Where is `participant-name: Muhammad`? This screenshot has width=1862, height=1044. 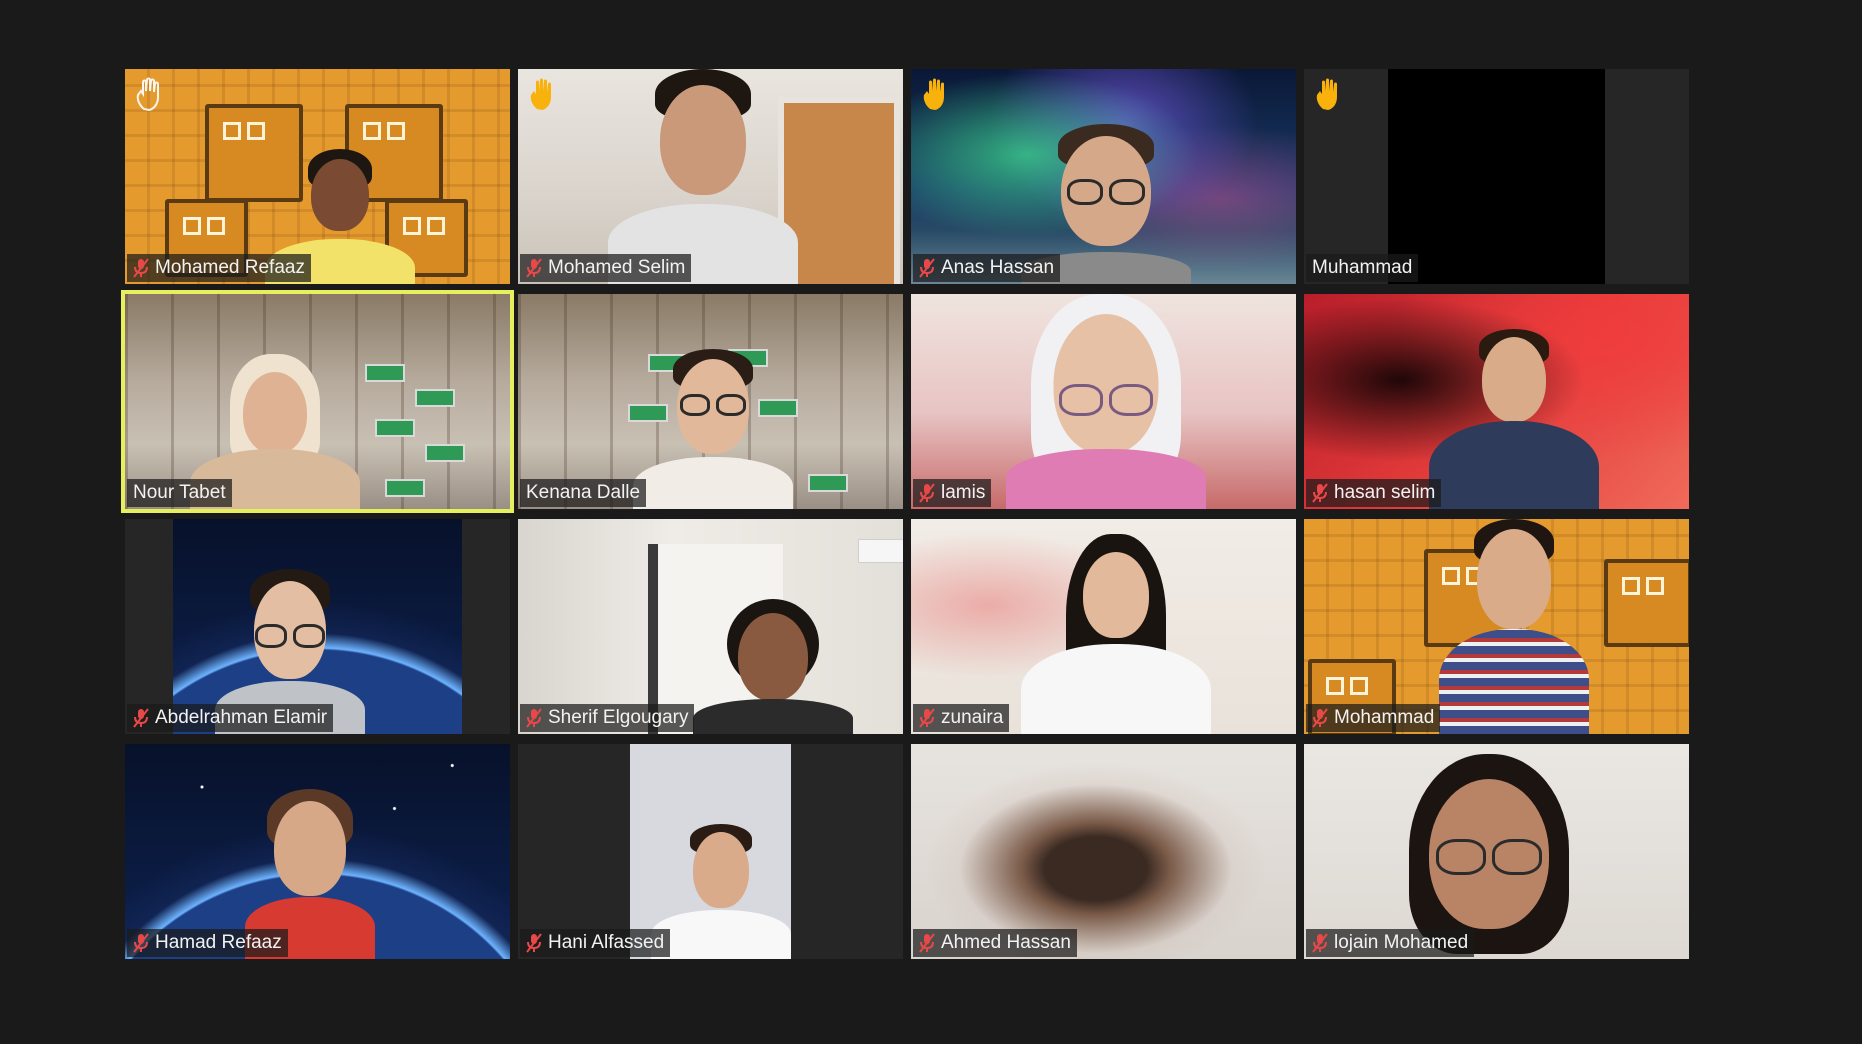 participant-name: Muhammad is located at coordinates (1362, 267).